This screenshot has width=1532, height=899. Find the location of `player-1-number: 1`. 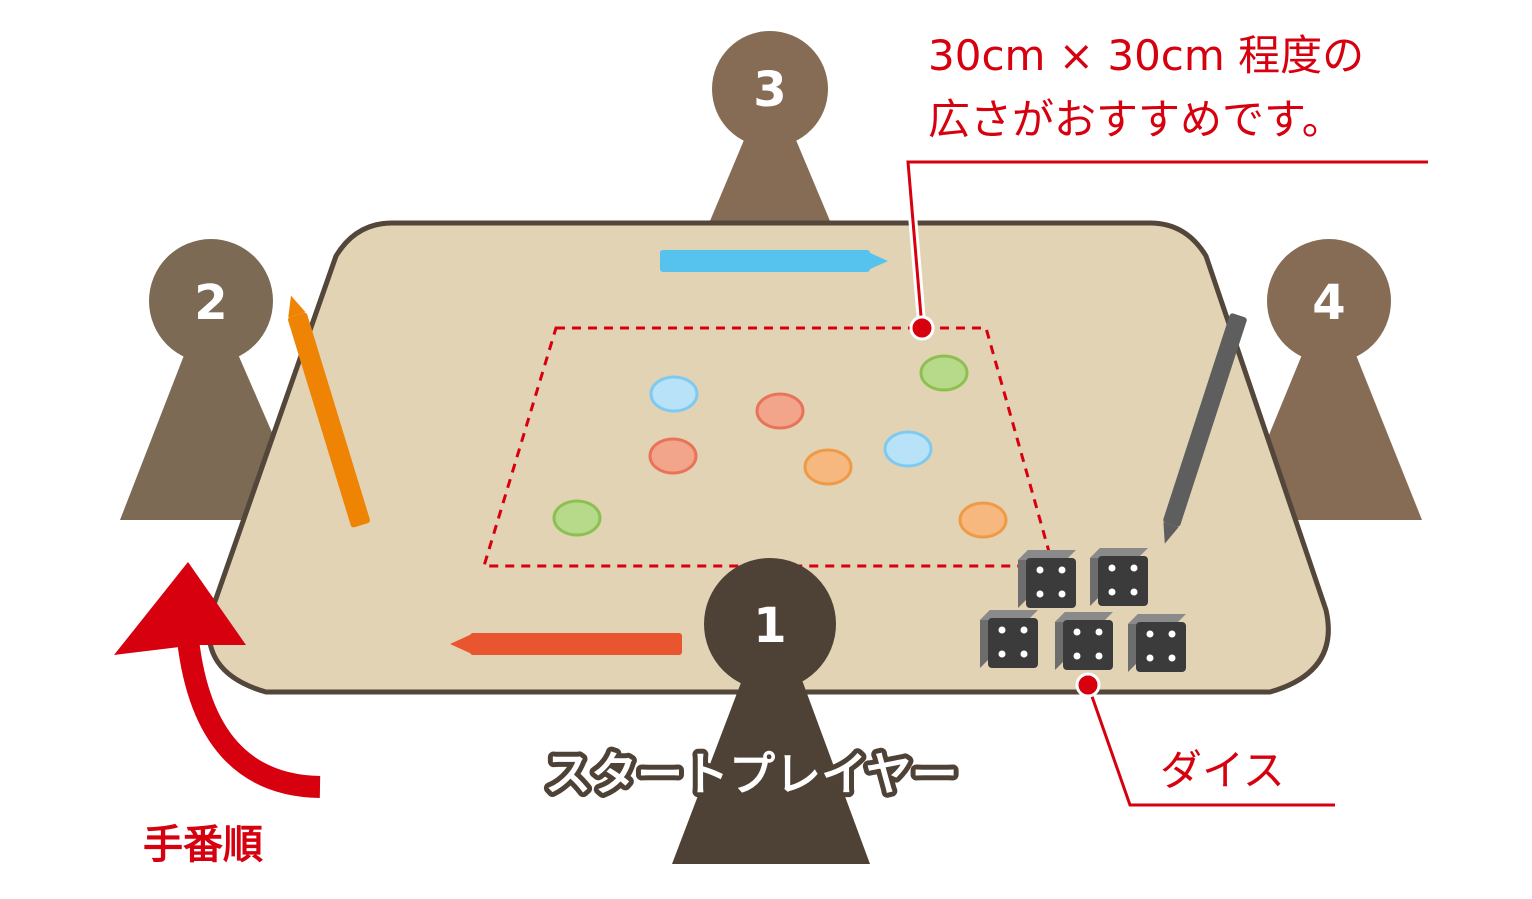

player-1-number: 1 is located at coordinates (769, 626).